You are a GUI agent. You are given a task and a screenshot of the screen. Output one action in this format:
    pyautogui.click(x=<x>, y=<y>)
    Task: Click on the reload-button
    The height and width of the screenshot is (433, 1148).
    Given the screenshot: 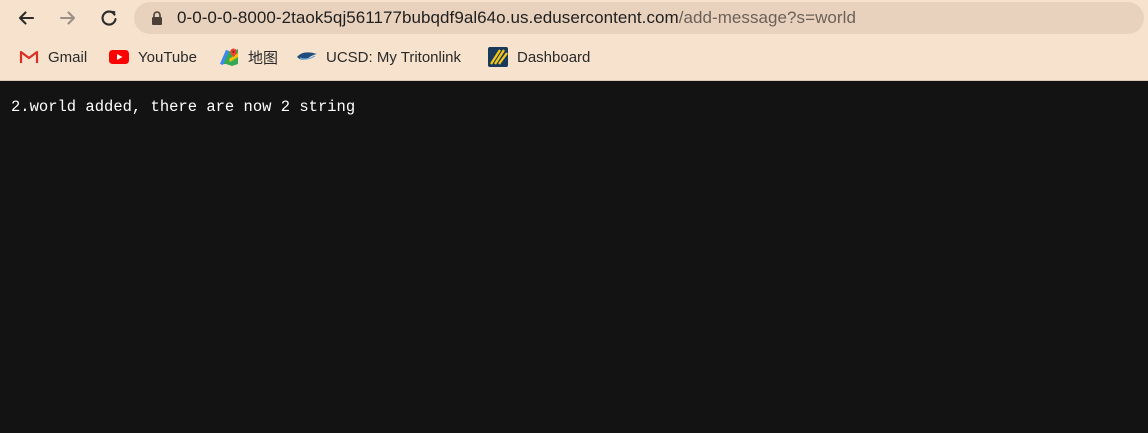 What is the action you would take?
    pyautogui.click(x=109, y=18)
    